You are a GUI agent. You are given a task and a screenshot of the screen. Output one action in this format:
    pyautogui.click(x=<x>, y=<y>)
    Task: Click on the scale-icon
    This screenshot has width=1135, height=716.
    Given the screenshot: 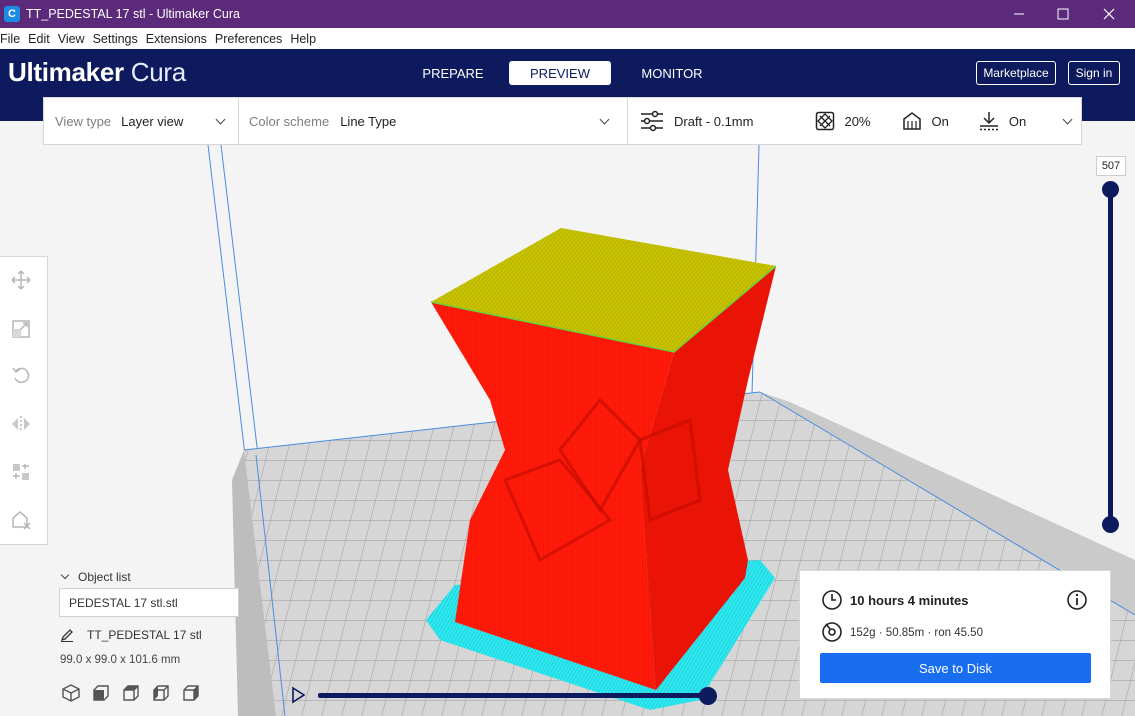 What is the action you would take?
    pyautogui.click(x=21, y=329)
    